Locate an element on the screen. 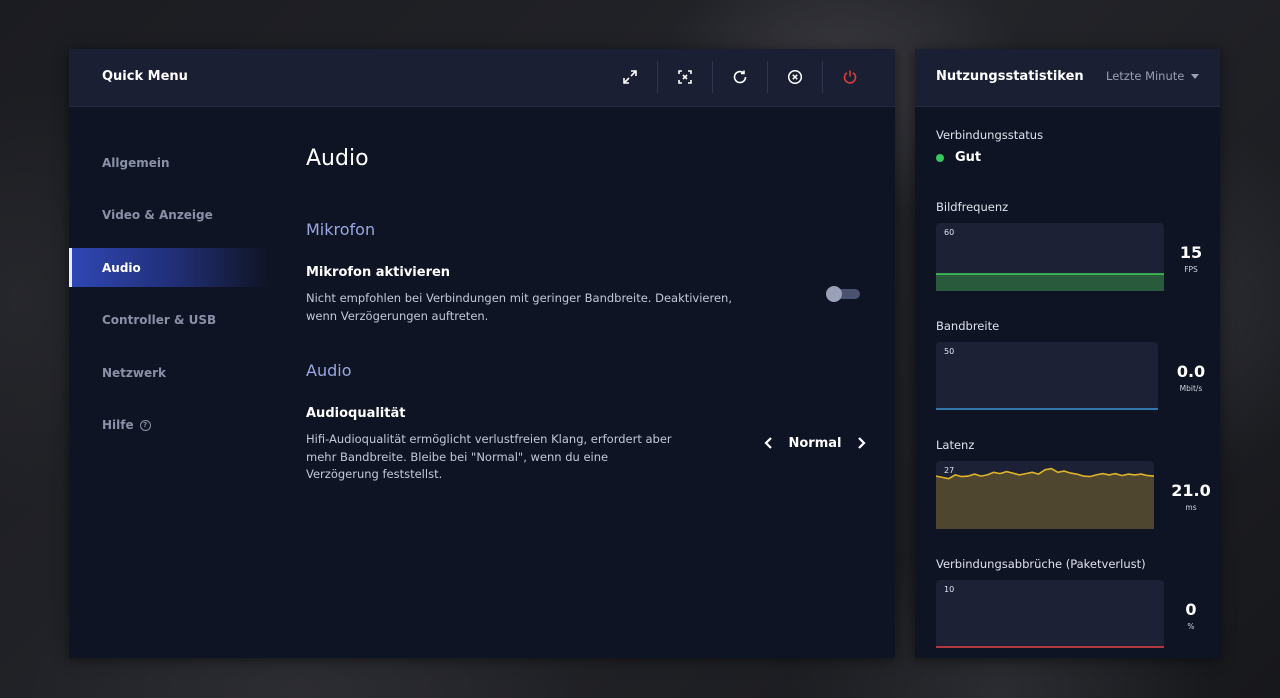 The height and width of the screenshot is (698, 1280). help-icon: ? is located at coordinates (145, 425).